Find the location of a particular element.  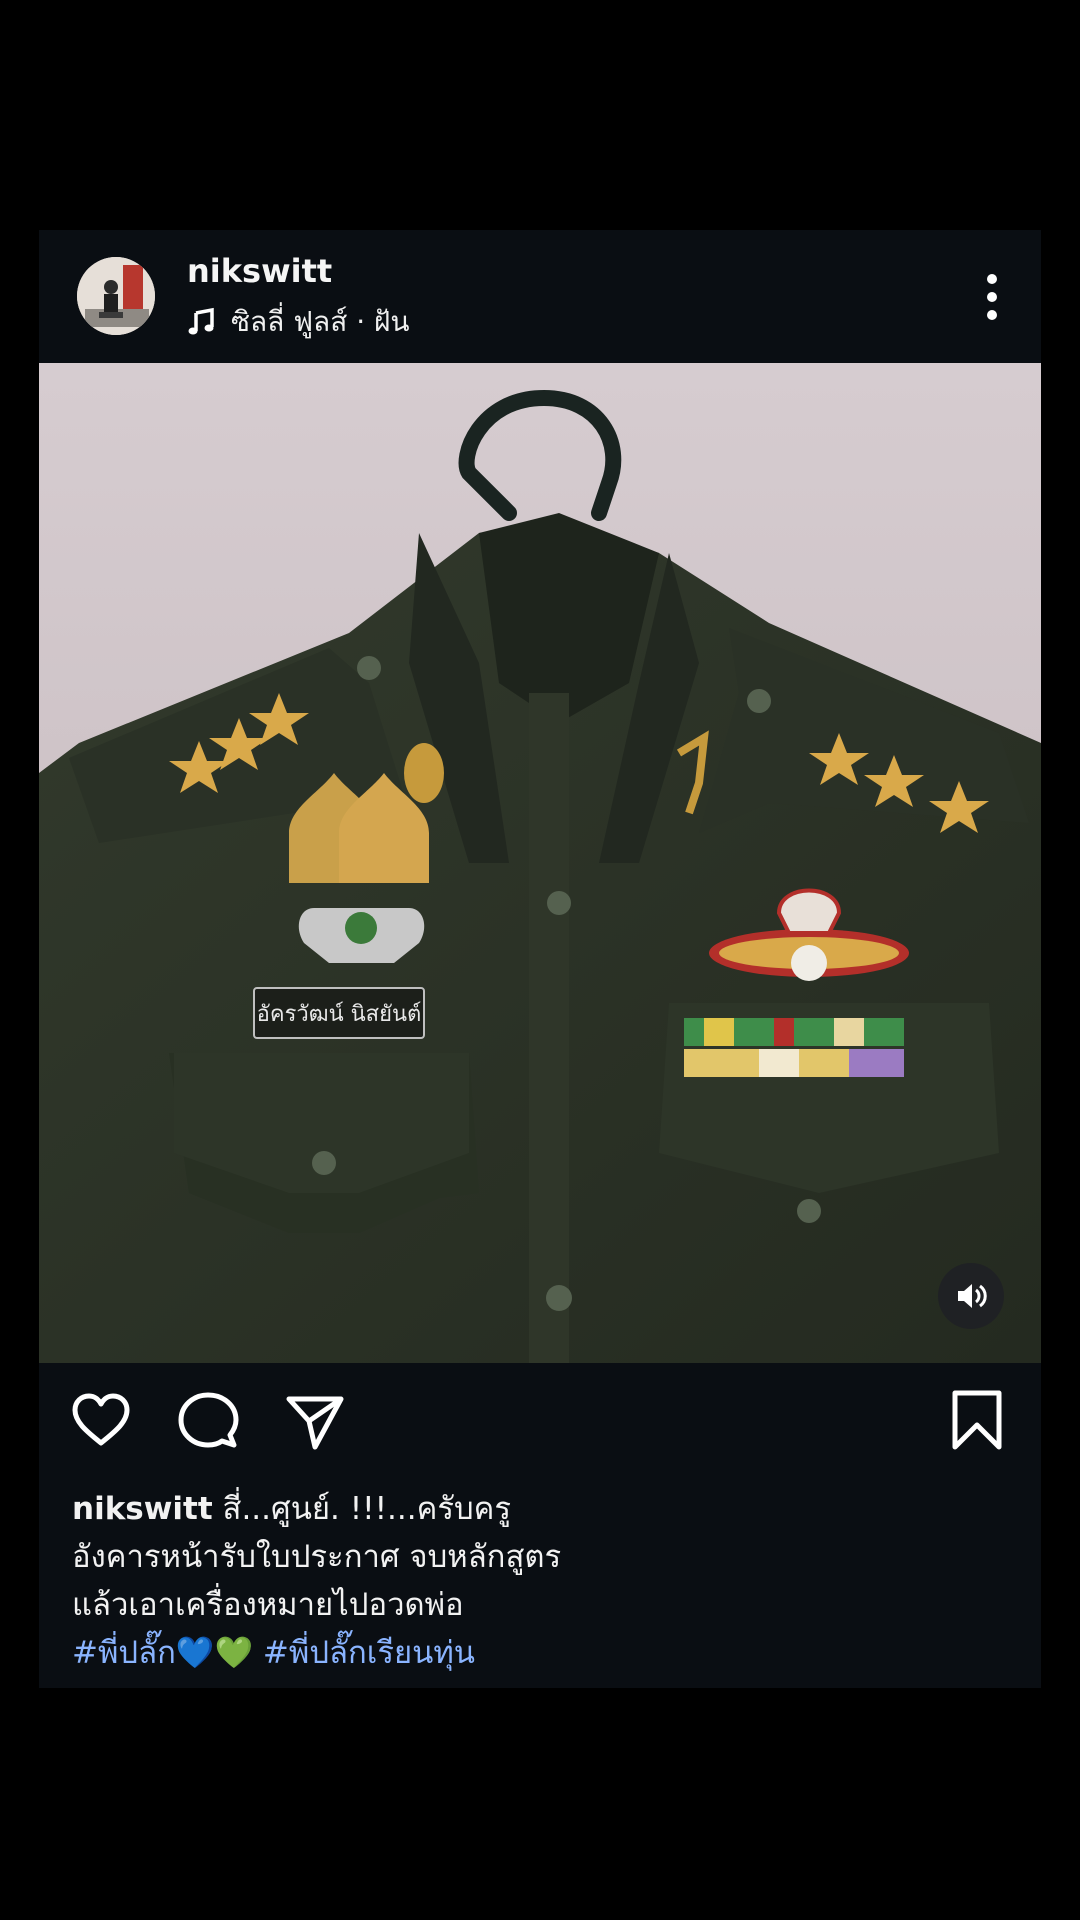

music-label: ซิลลี่ ฟูลส์ · ฝัน is located at coordinates (320, 321).